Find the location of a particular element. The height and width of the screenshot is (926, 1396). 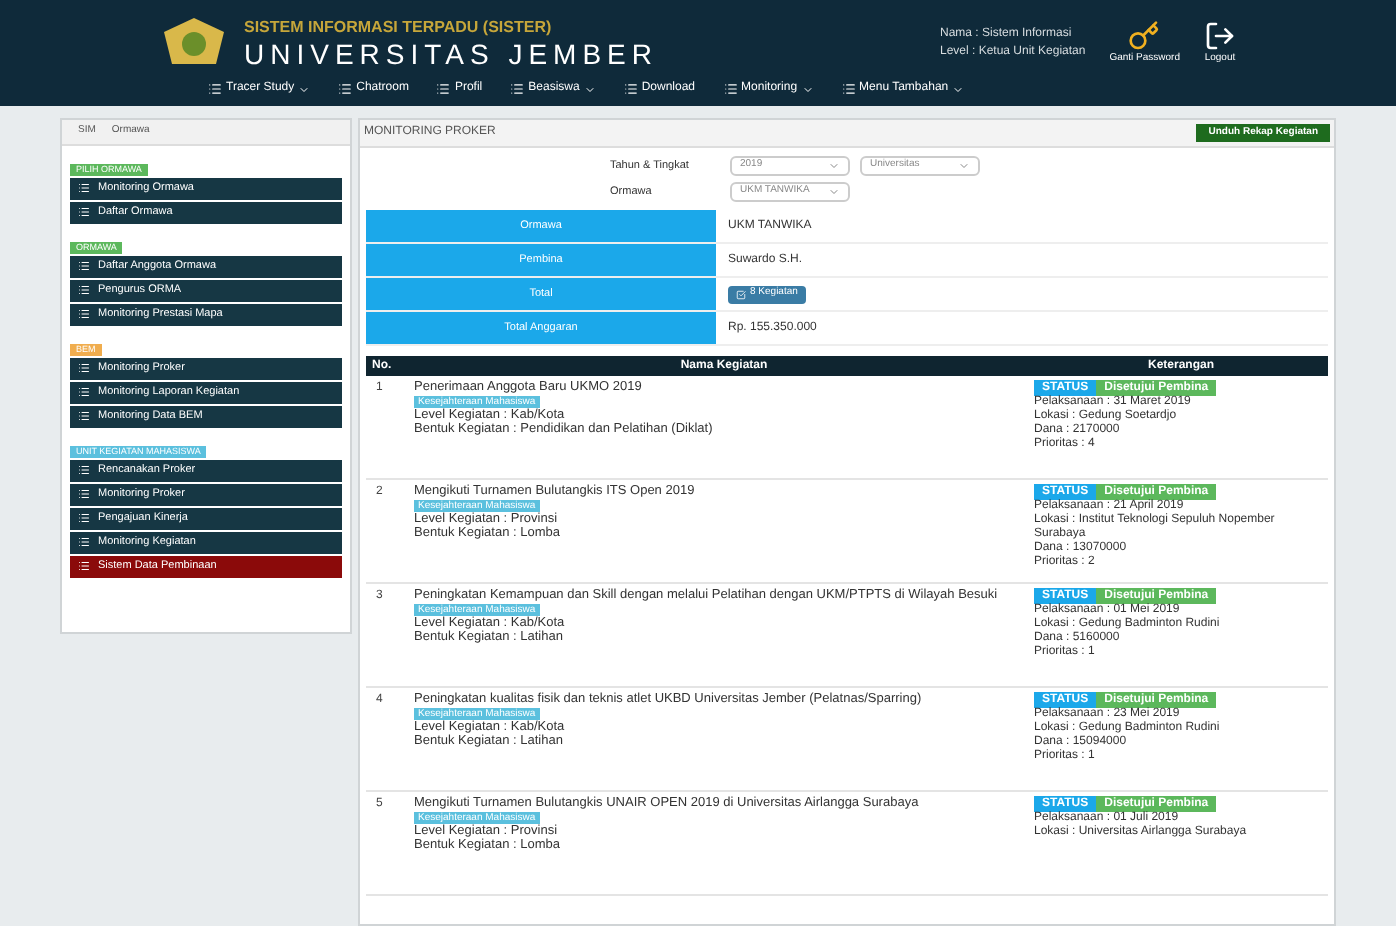

system-title: SISTEM INFORMASI TERPADU (SISTER) is located at coordinates (399, 28).